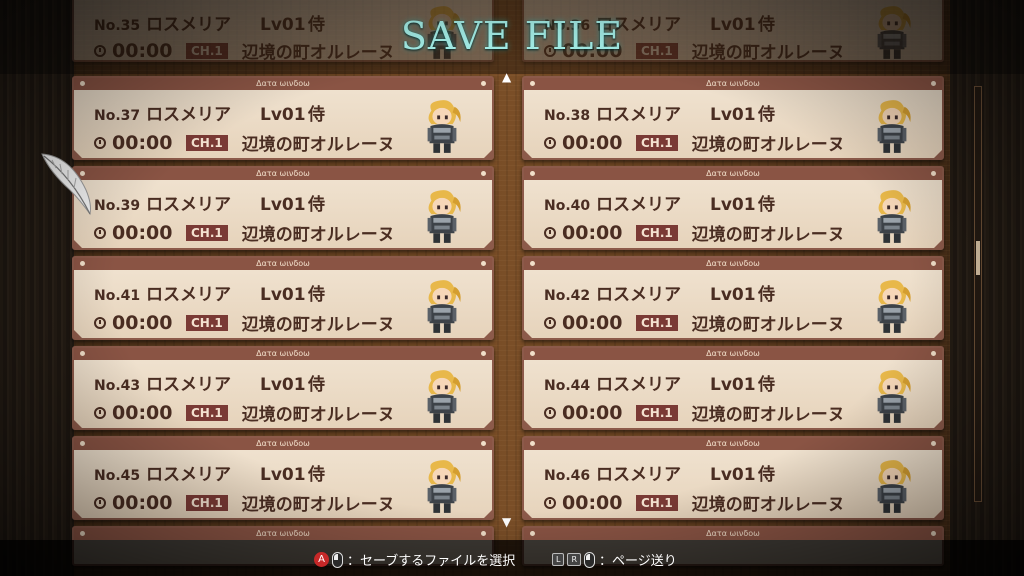 This screenshot has width=1024, height=576. Describe the element at coordinates (117, 206) in the screenshot. I see `slot-number: No.39` at that location.